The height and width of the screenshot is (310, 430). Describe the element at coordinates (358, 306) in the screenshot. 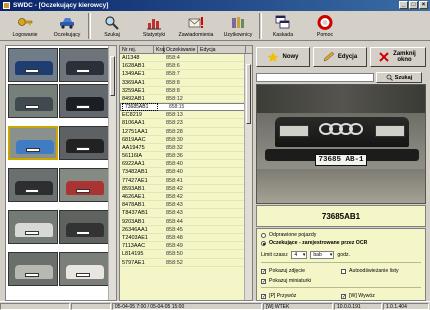

I see `status-code: 10.0.0.191` at that location.